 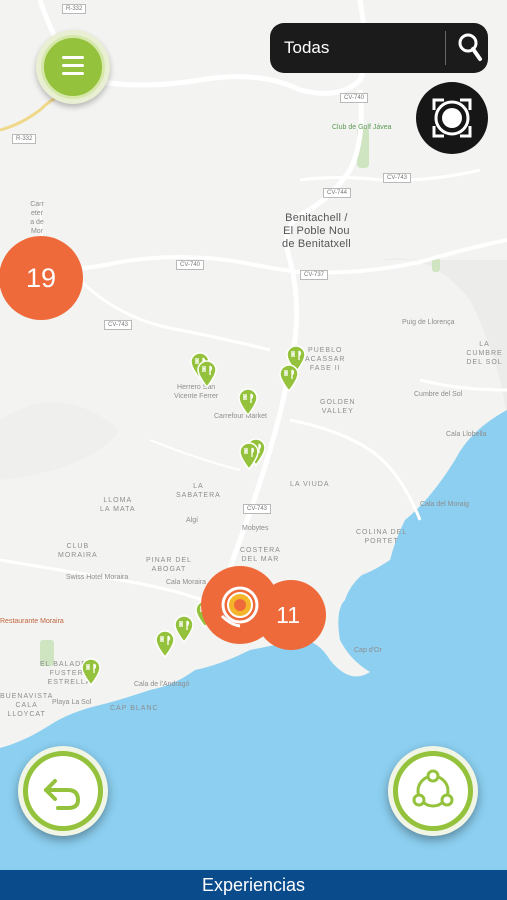 I want to click on locate-icon, so click(x=452, y=118).